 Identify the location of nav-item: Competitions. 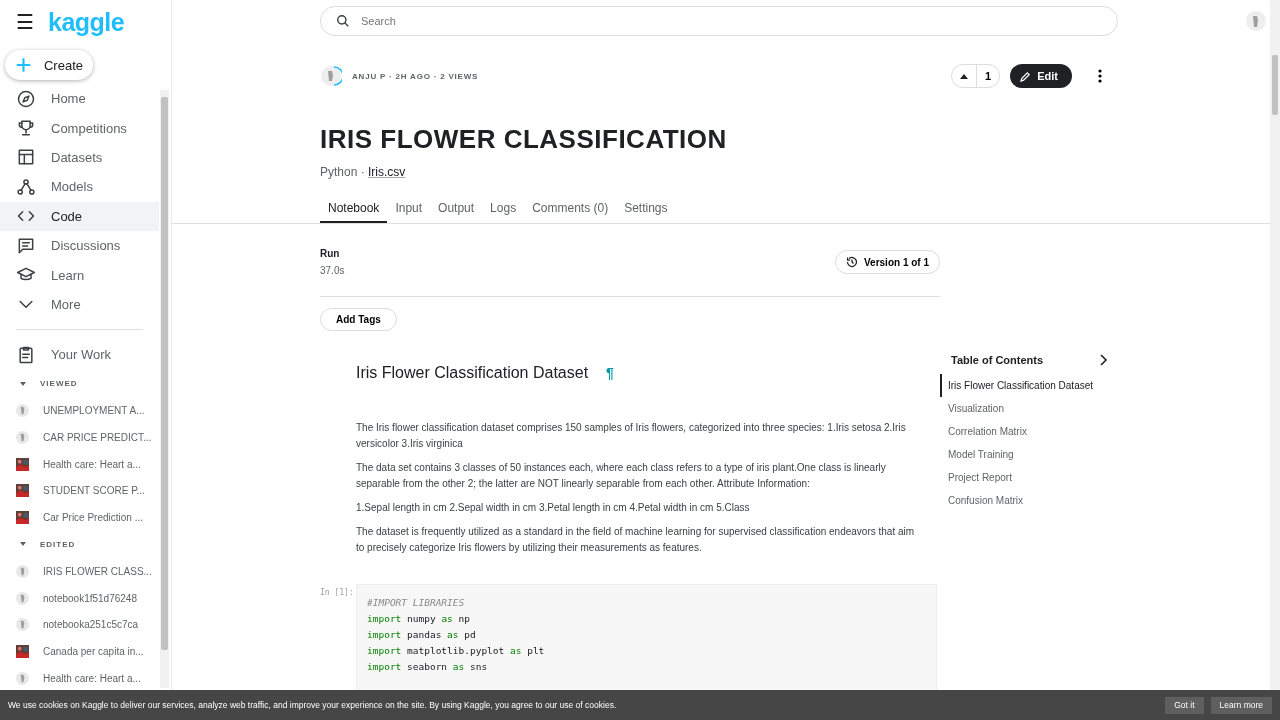
(79, 128).